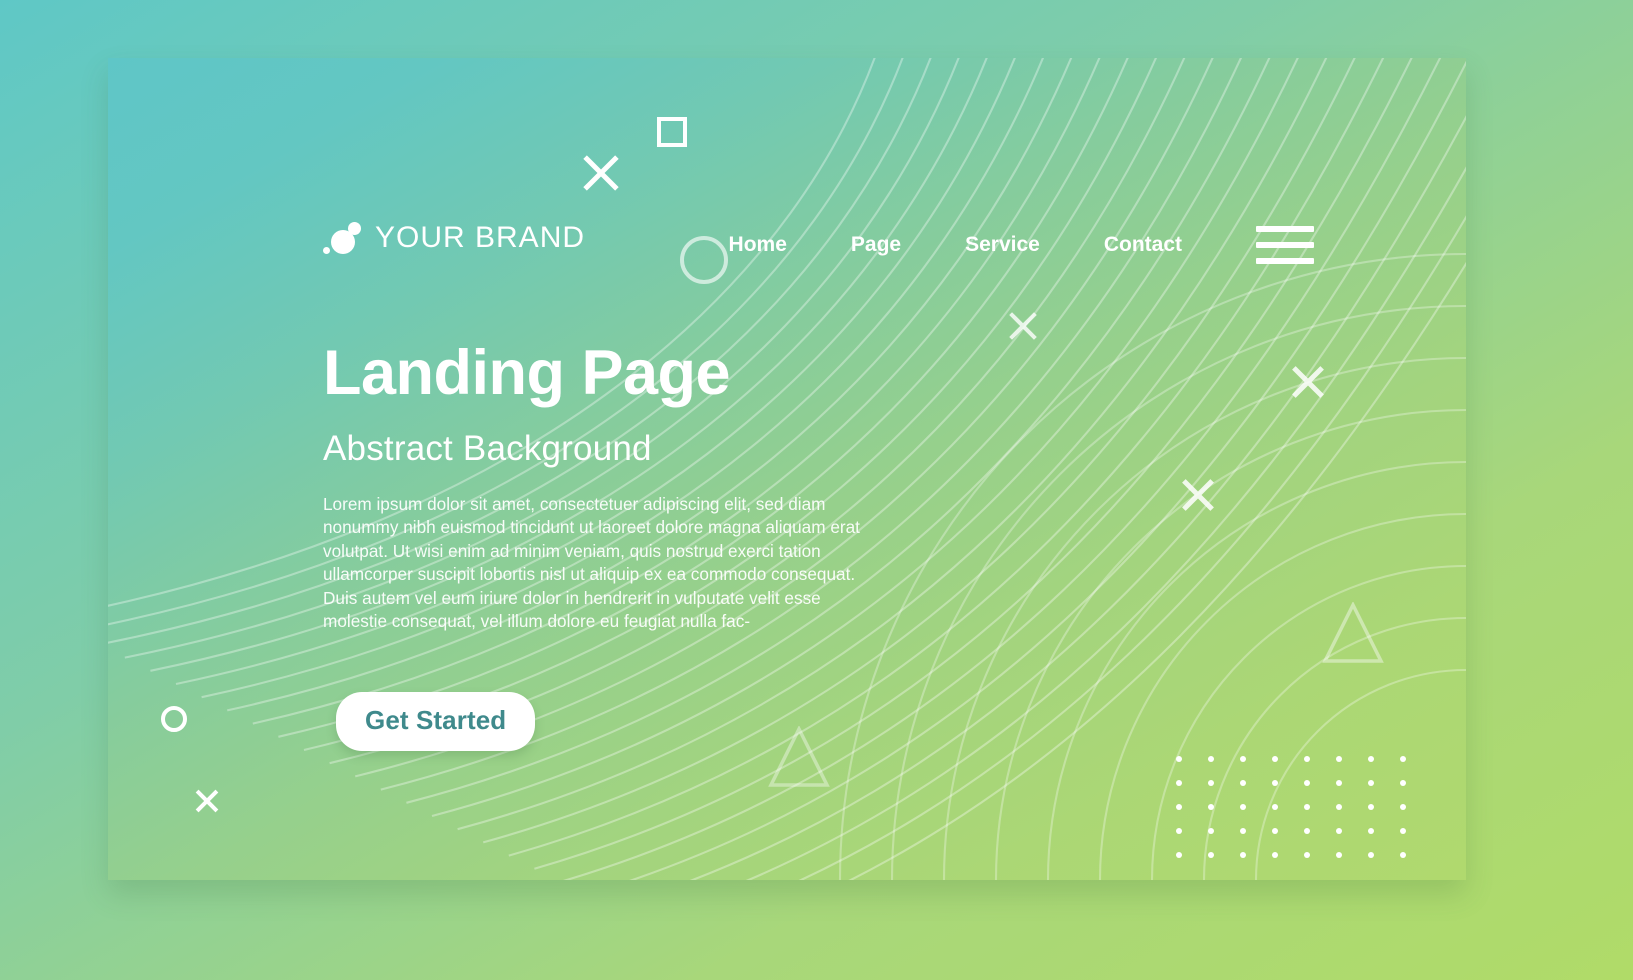 This screenshot has width=1633, height=980. I want to click on brand-name: YOUR BRAND, so click(480, 237).